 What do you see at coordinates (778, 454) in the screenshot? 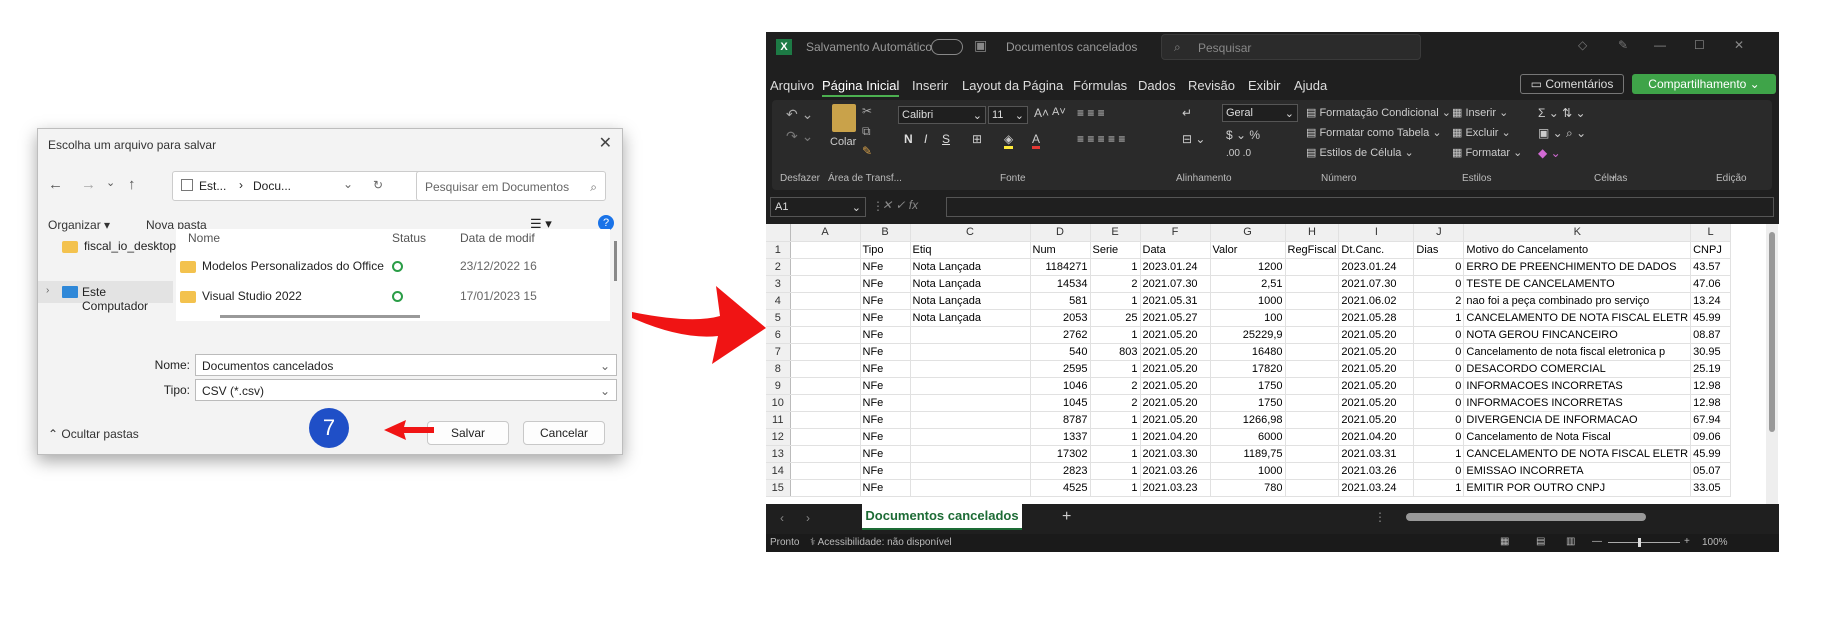
I see `row-header: 13` at bounding box center [778, 454].